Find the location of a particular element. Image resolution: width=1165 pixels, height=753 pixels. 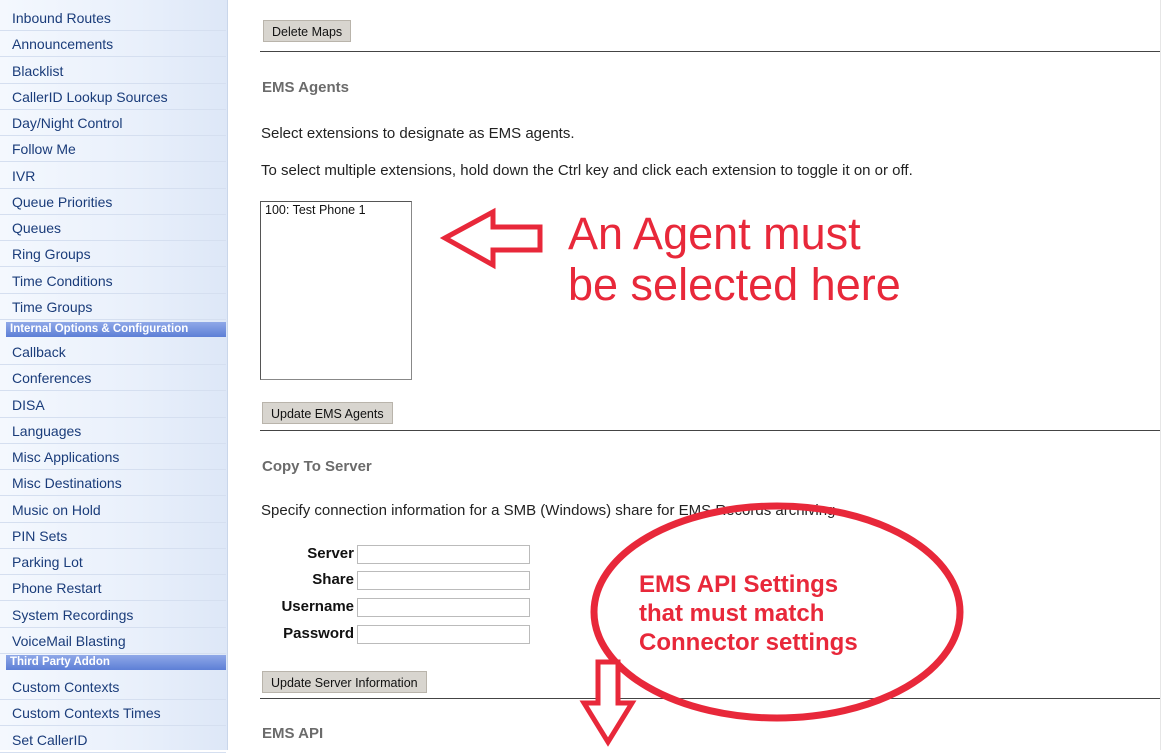

agent-annotation-line: be selected here is located at coordinates (734, 284).